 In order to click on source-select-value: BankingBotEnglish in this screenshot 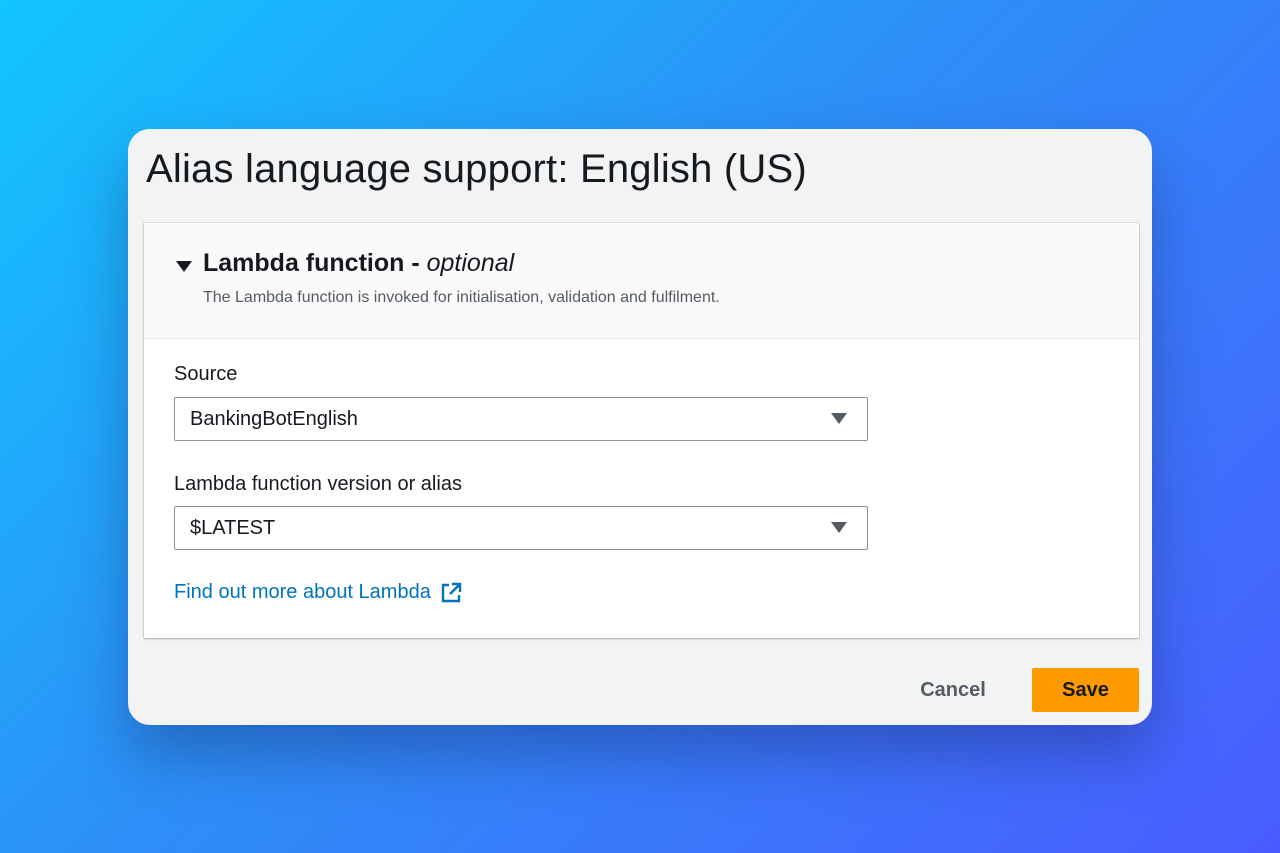, I will do `click(274, 419)`.